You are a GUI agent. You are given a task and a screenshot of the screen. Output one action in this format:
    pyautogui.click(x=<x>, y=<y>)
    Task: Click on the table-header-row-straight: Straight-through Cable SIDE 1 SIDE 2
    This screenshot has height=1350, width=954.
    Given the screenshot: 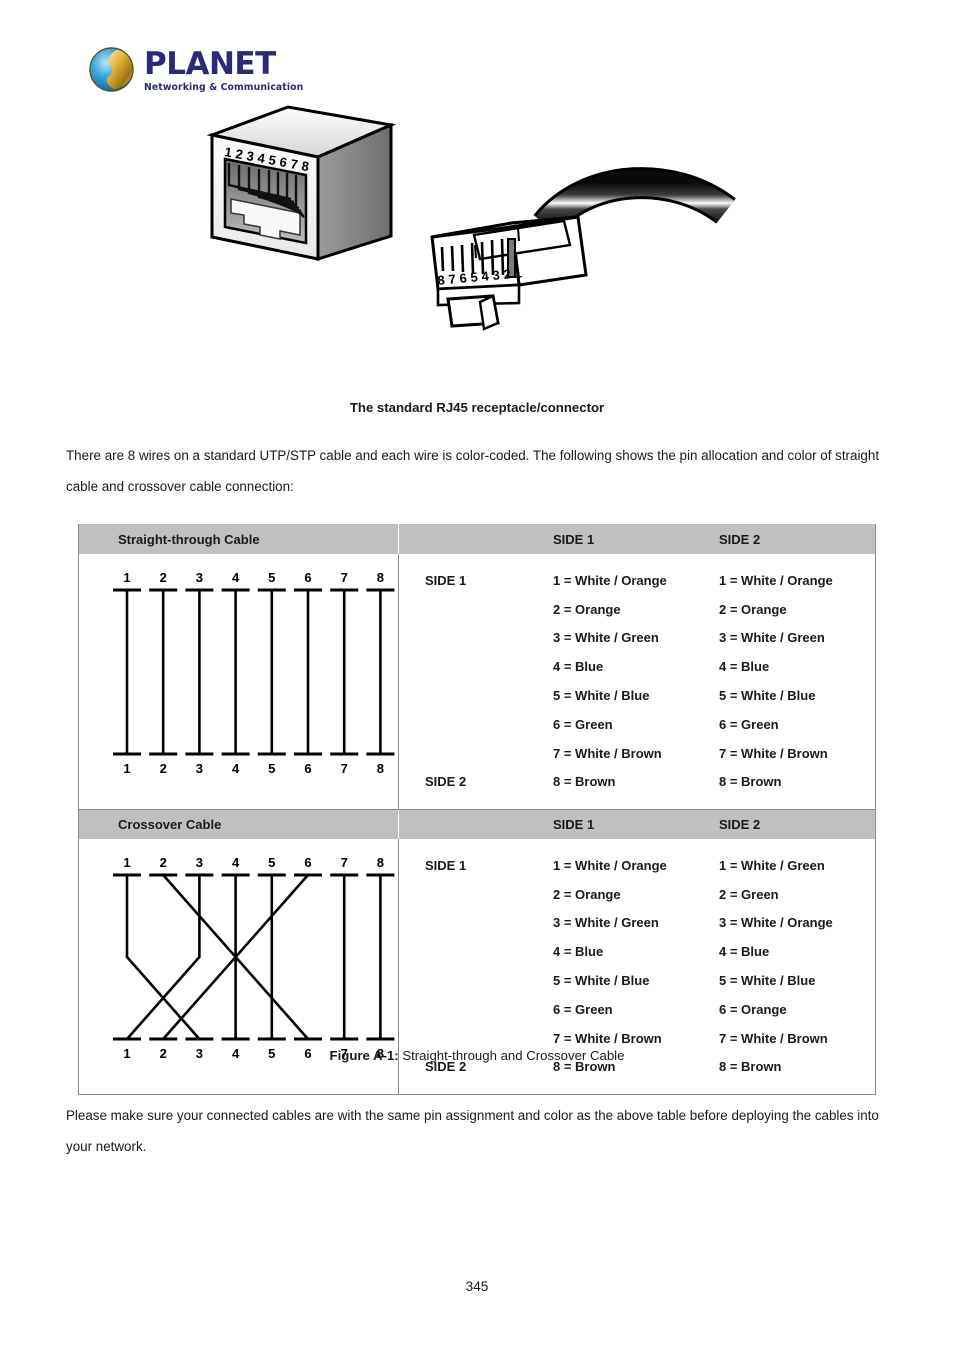 What is the action you would take?
    pyautogui.click(x=477, y=539)
    